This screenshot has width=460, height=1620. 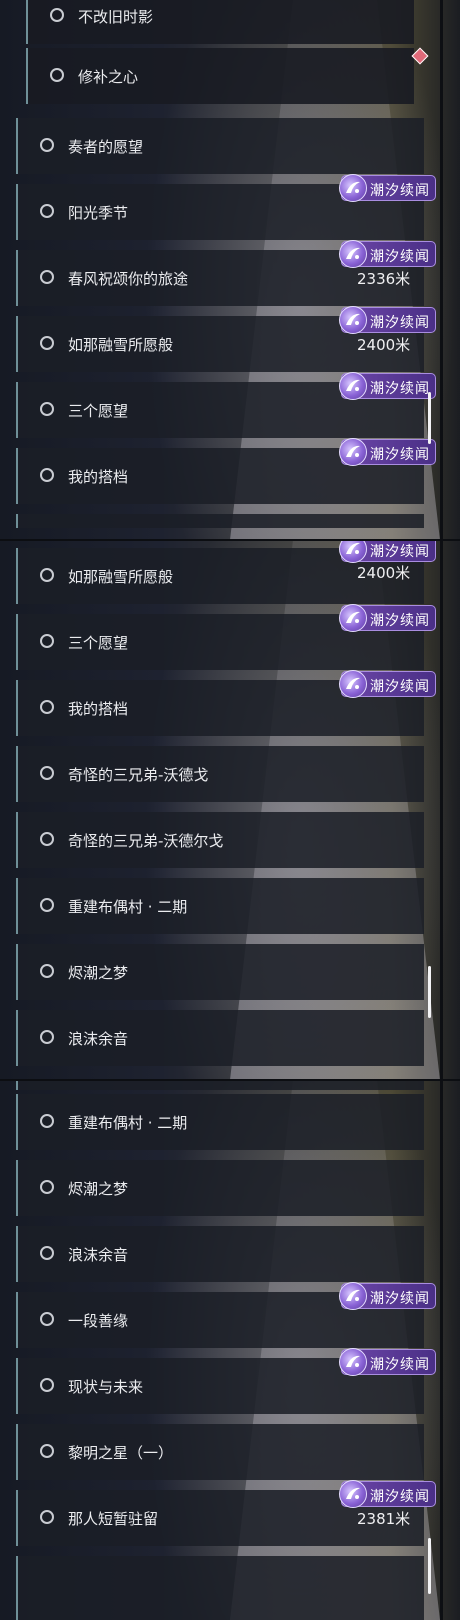 I want to click on quest-item: 奇怪的三兄弟-沃德尔戈, so click(x=220, y=840).